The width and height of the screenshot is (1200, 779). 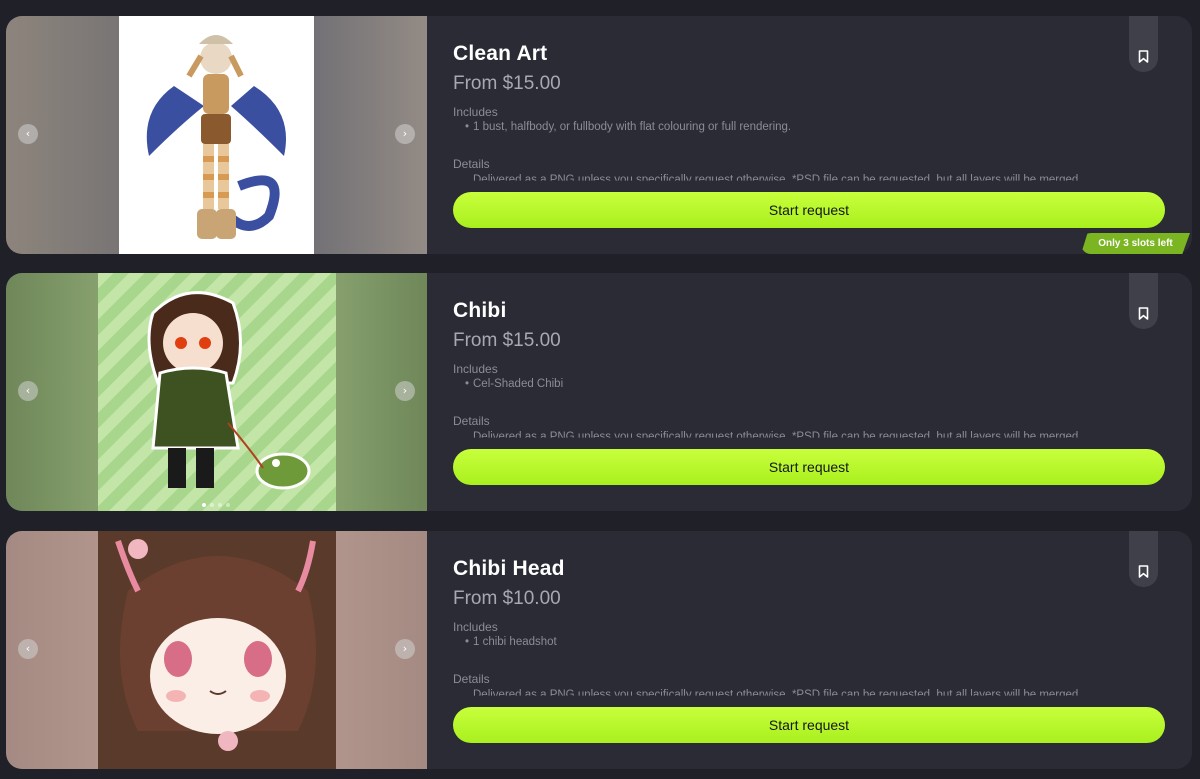 I want to click on card-title: Chibi Head, so click(x=509, y=568).